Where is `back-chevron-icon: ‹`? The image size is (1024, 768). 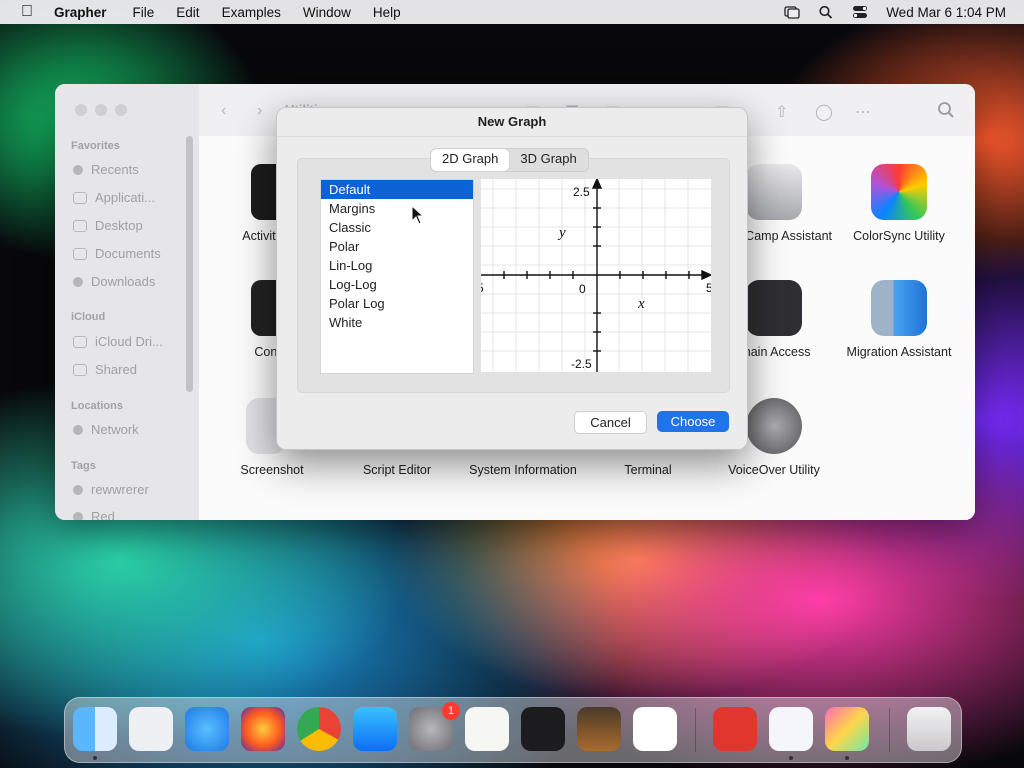 back-chevron-icon: ‹ is located at coordinates (223, 111).